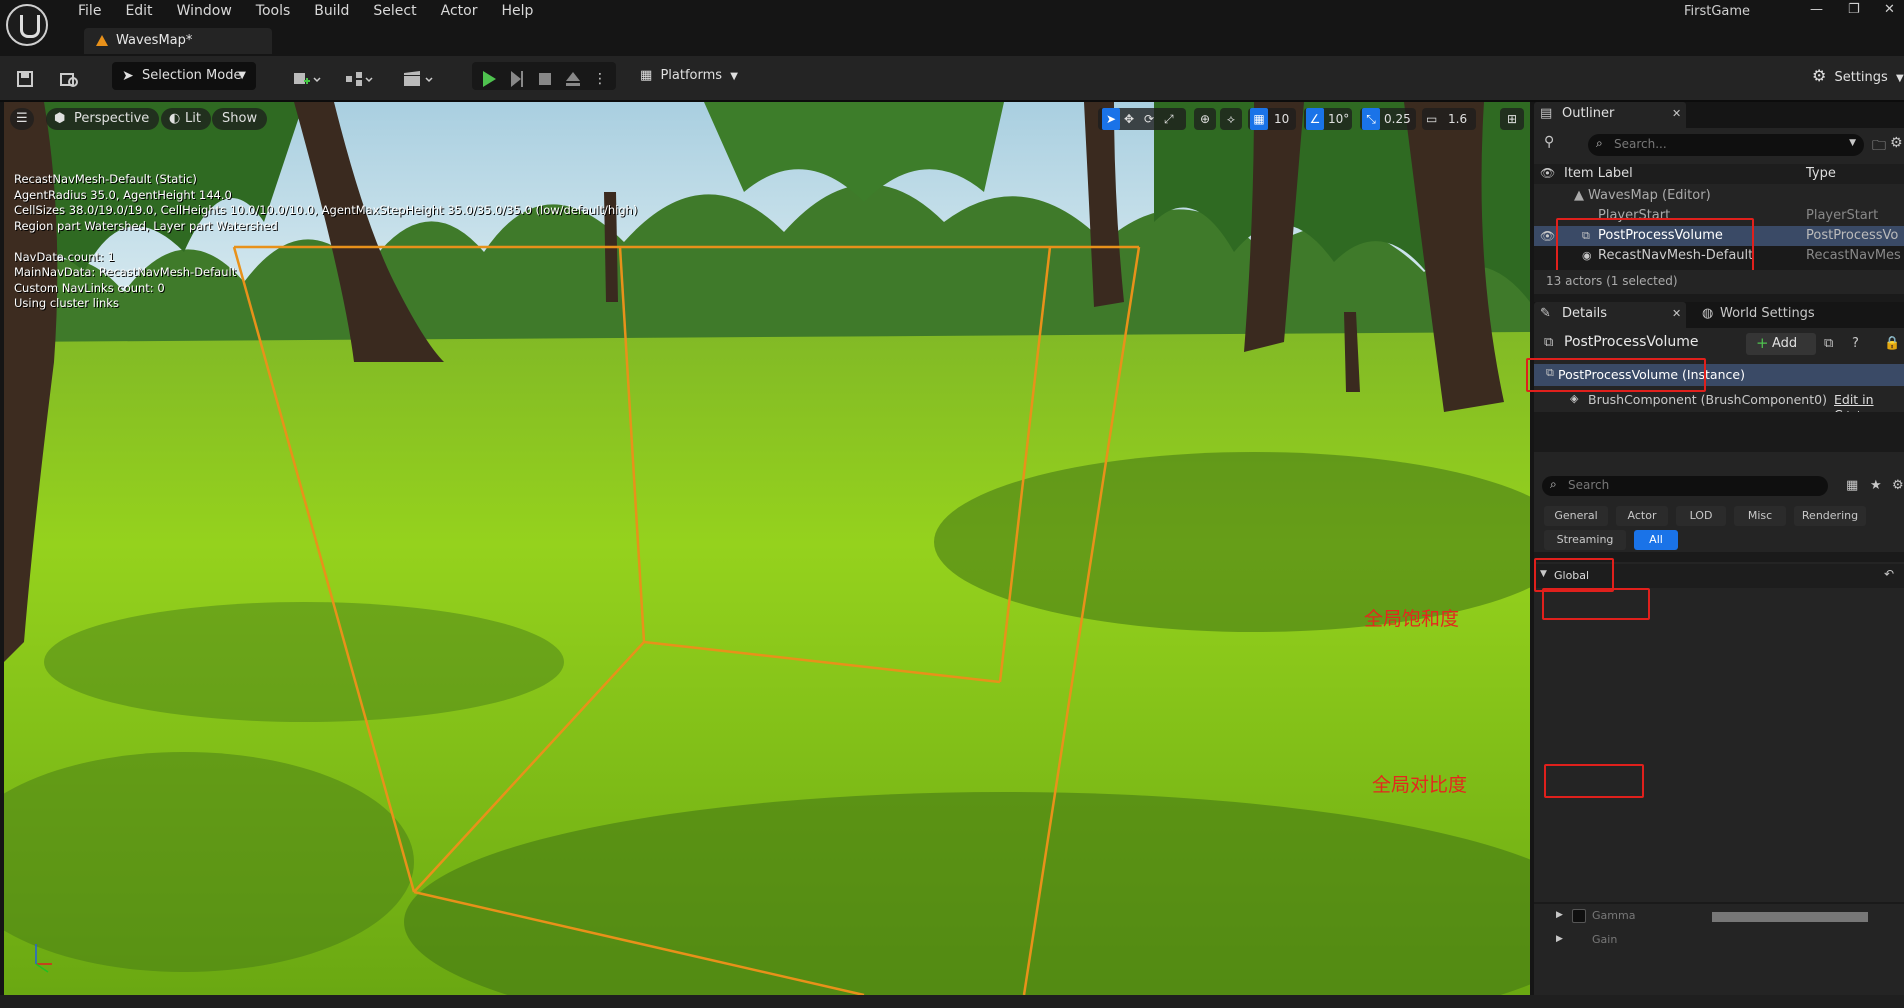 The width and height of the screenshot is (1904, 1008). Describe the element at coordinates (359, 79) in the screenshot. I see `blueprint-menu-button` at that location.